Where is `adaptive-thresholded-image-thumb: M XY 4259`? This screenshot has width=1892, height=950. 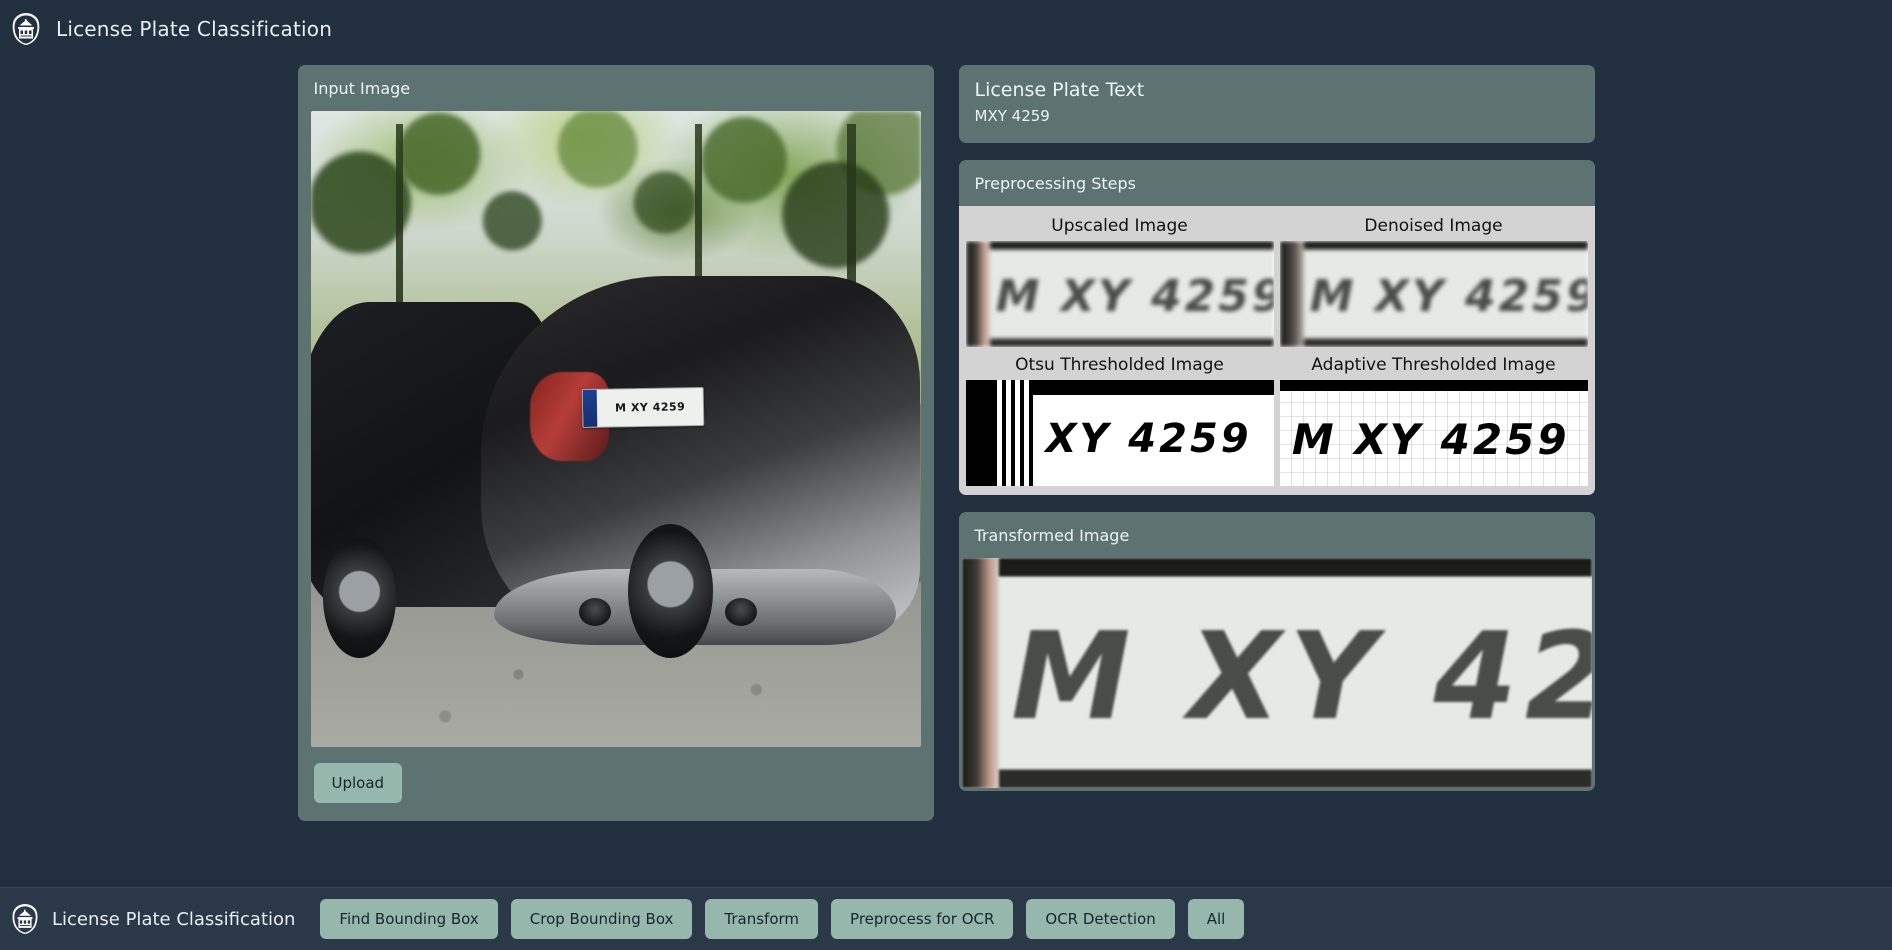
adaptive-thresholded-image-thumb: M XY 4259 is located at coordinates (1433, 433).